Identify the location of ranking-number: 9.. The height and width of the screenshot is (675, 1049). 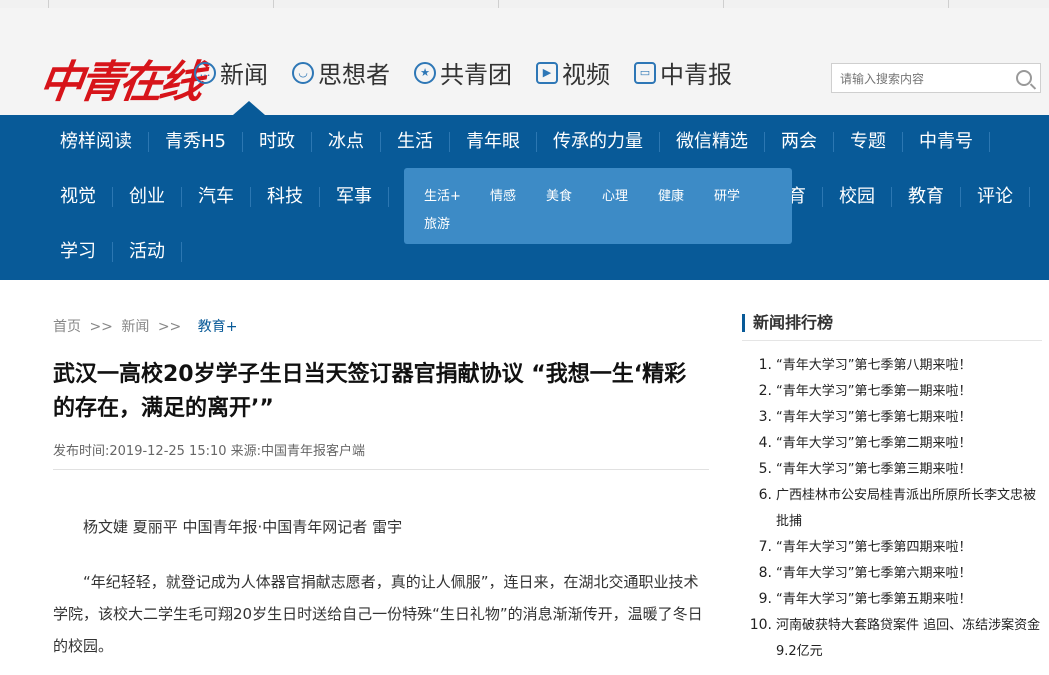
(765, 599).